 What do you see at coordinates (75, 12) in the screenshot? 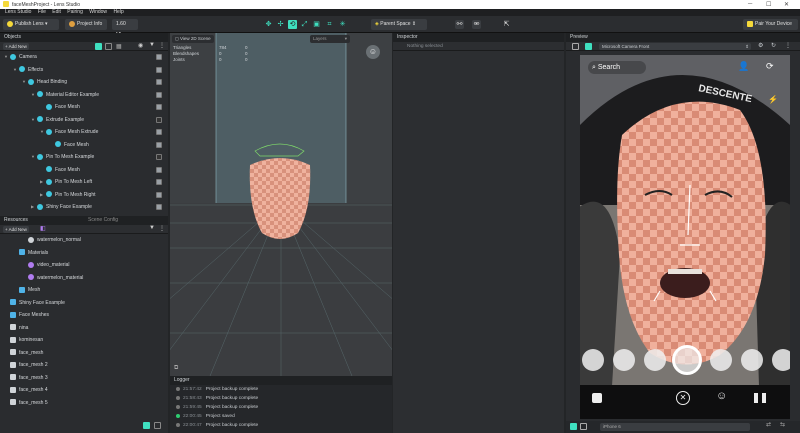
I see `menu-pairing: Pairing` at bounding box center [75, 12].